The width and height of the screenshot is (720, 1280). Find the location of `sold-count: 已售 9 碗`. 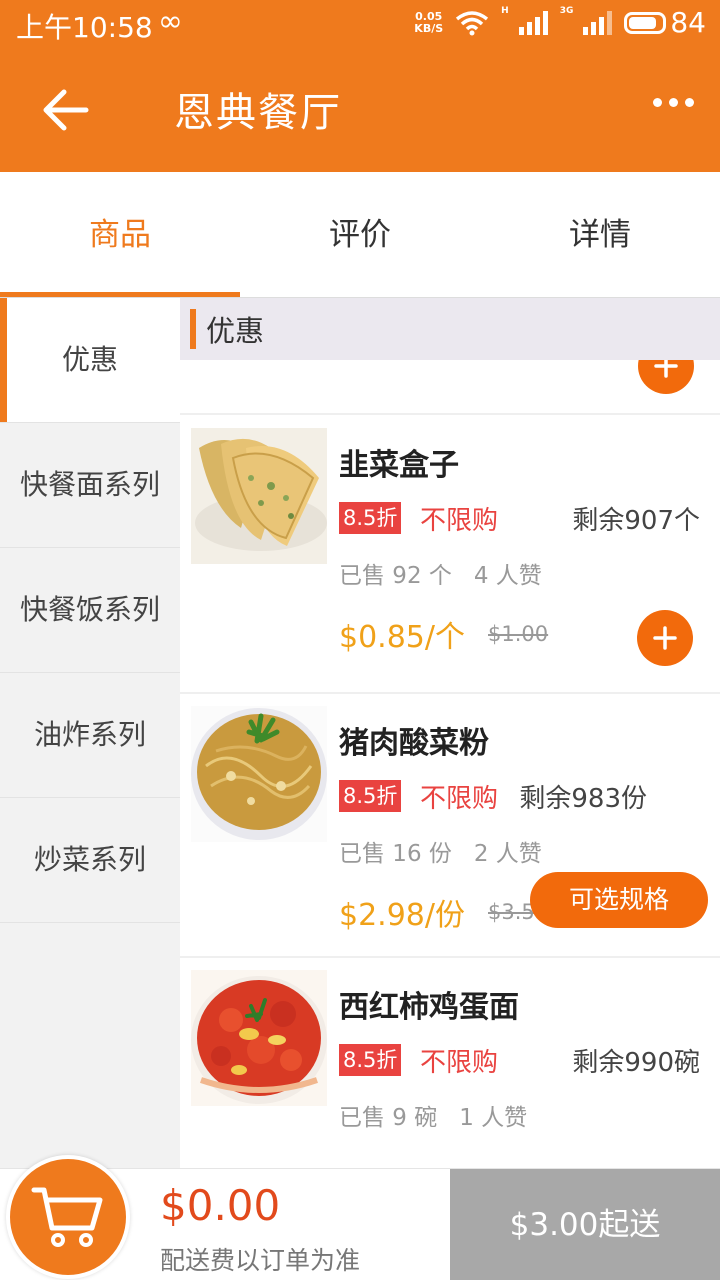

sold-count: 已售 9 碗 is located at coordinates (388, 1118).